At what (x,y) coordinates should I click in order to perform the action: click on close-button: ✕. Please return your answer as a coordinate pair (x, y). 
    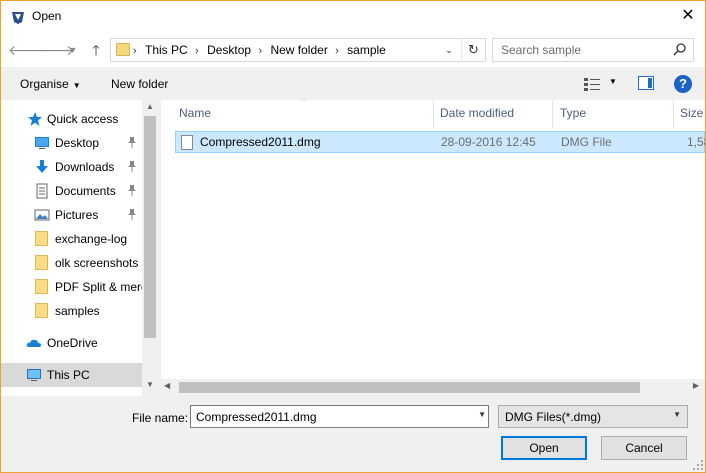
    Looking at the image, I should click on (688, 16).